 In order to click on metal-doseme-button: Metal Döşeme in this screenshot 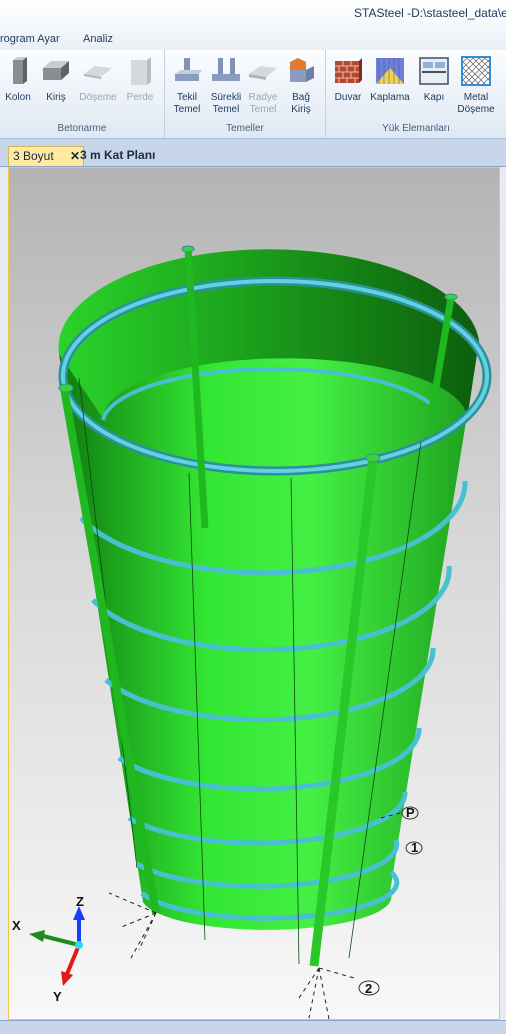, I will do `click(476, 87)`.